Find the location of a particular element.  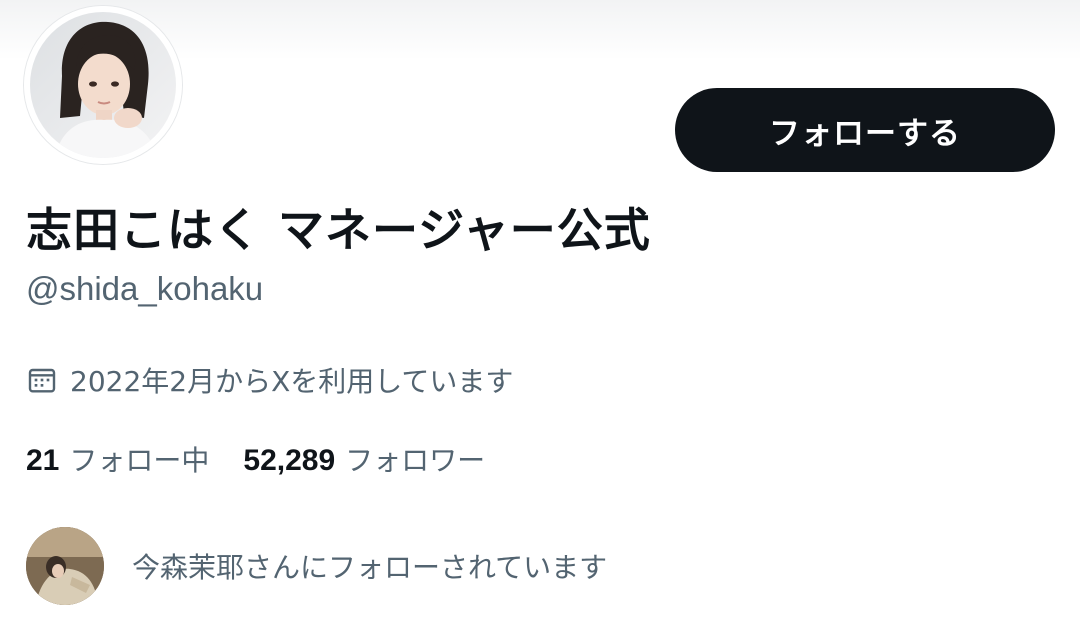

join-date: 2022年2月からXを利用しています is located at coordinates (269, 380).